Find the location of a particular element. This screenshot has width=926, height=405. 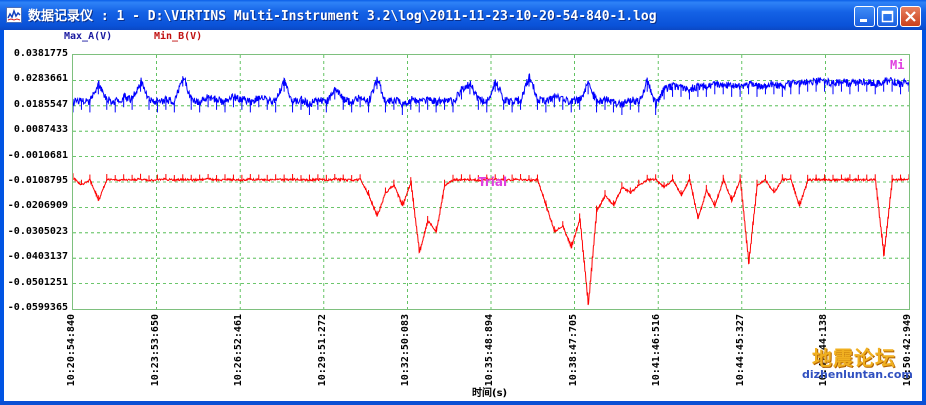

y-tick-label: 0.0283661 is located at coordinates (40, 79).